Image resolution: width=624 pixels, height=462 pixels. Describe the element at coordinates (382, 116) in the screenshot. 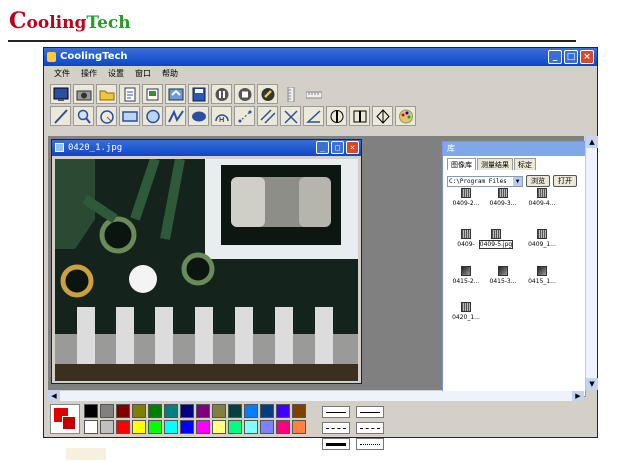

I see `diamond-icon` at that location.